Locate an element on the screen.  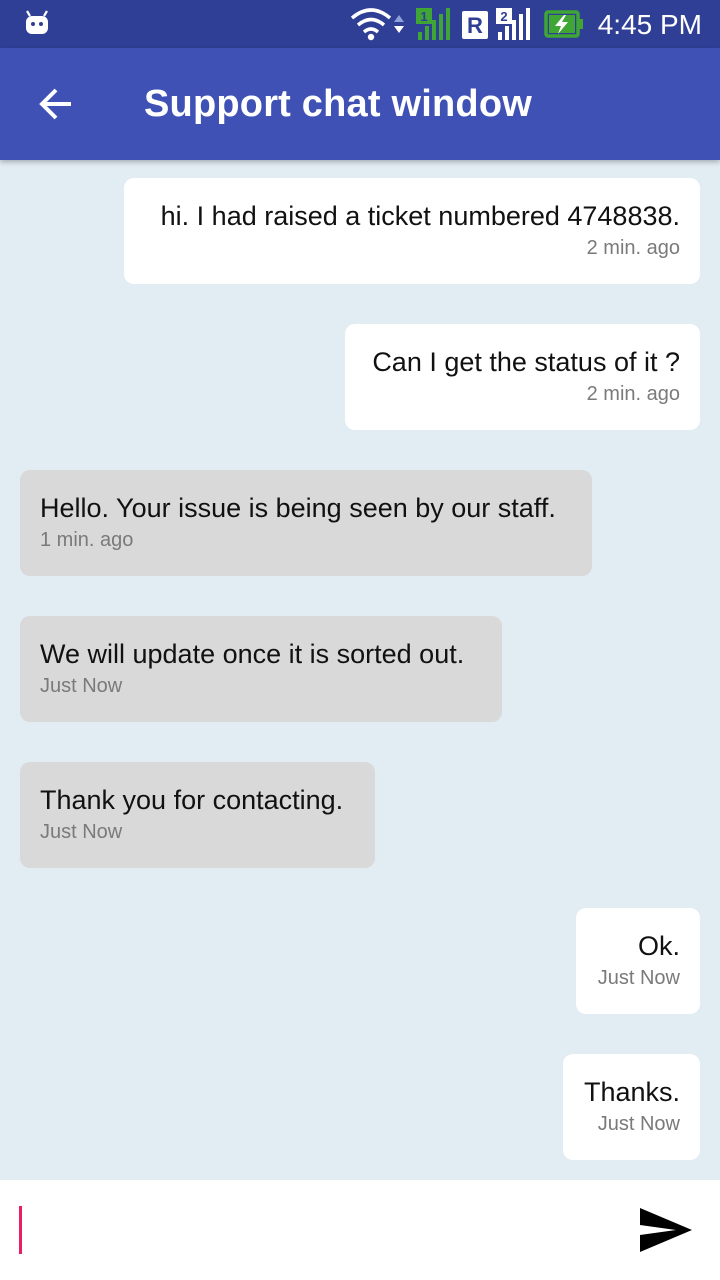
message-text: Thank you for contacting. is located at coordinates (192, 800).